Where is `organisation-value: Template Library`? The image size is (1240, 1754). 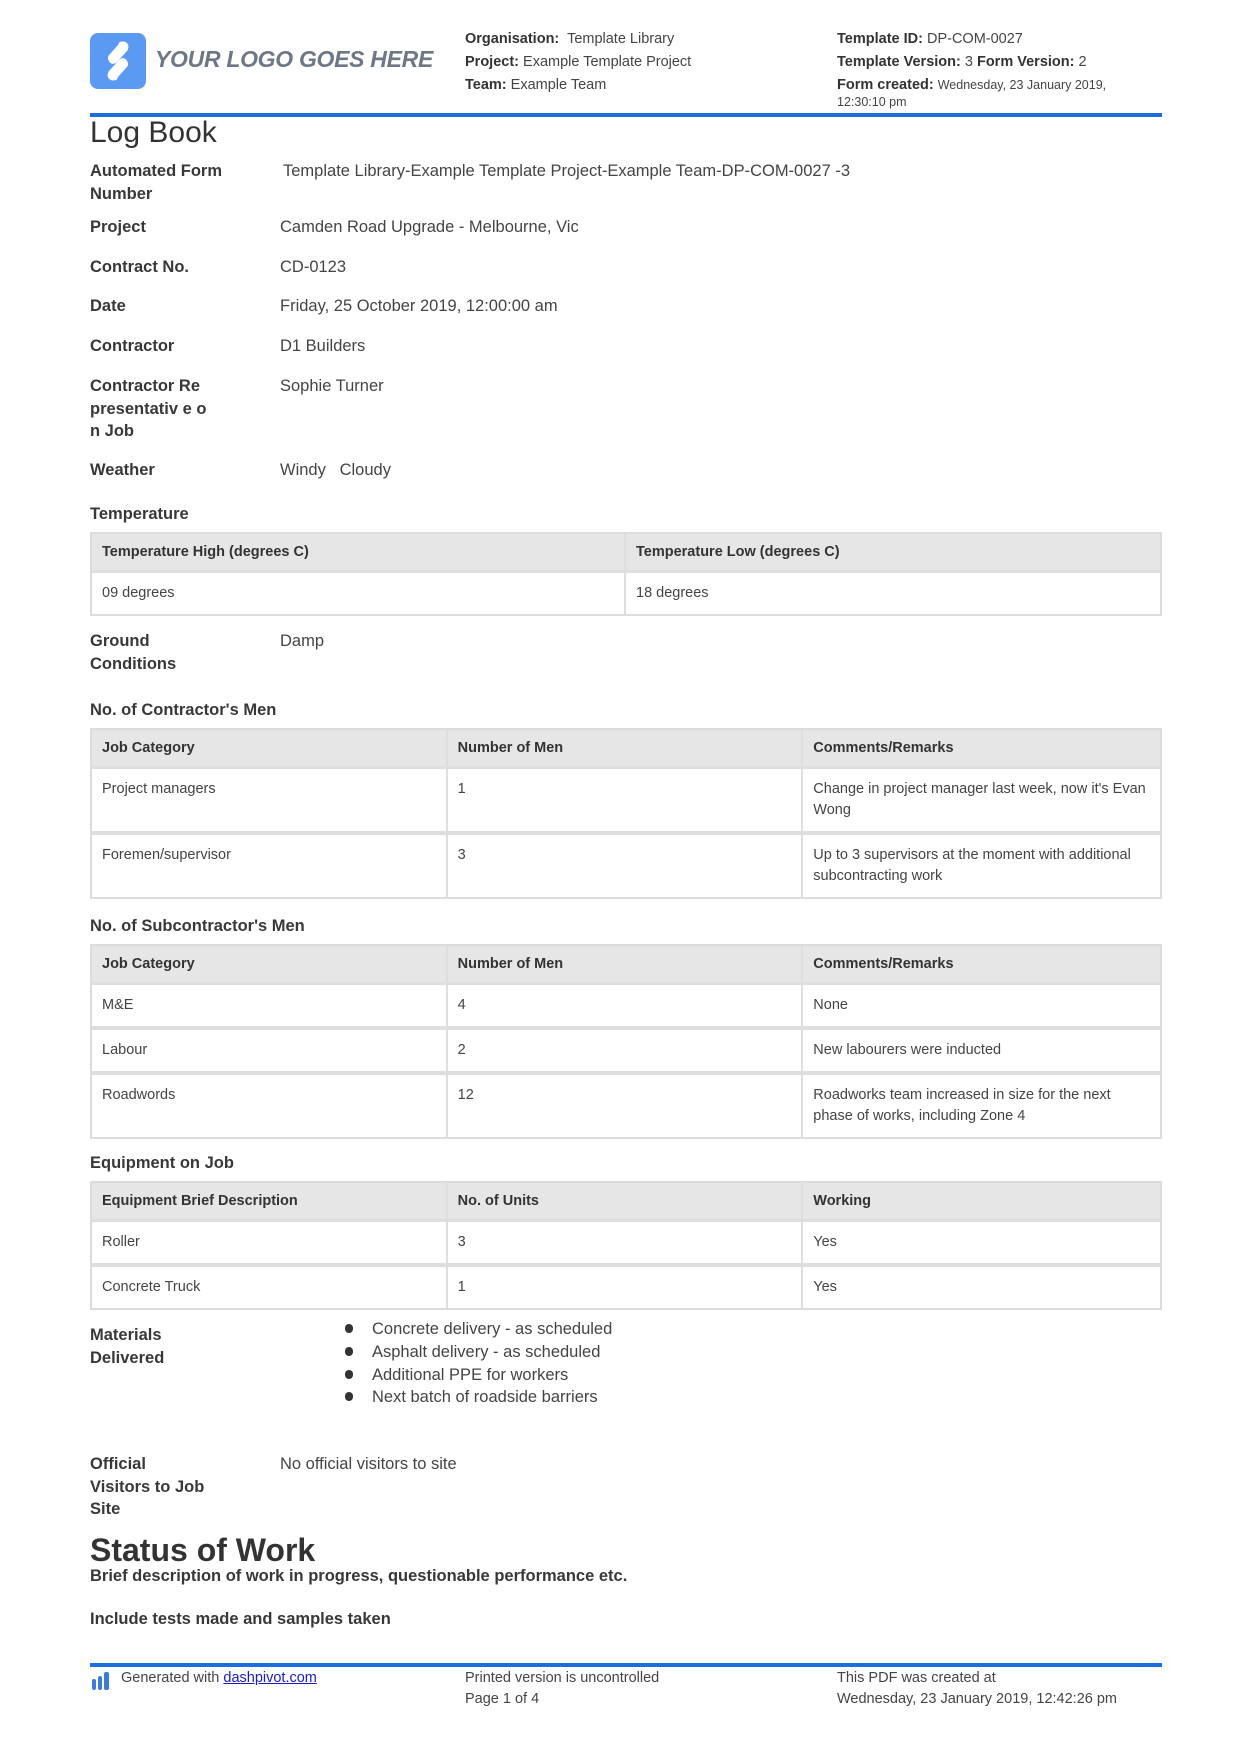
organisation-value: Template Library is located at coordinates (621, 39).